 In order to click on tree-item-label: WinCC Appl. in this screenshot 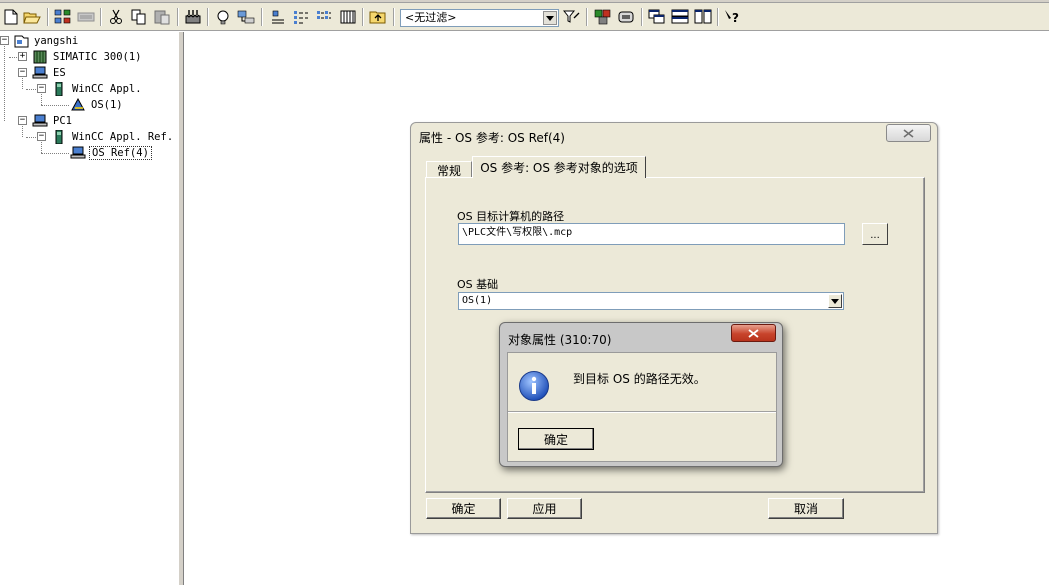, I will do `click(107, 88)`.